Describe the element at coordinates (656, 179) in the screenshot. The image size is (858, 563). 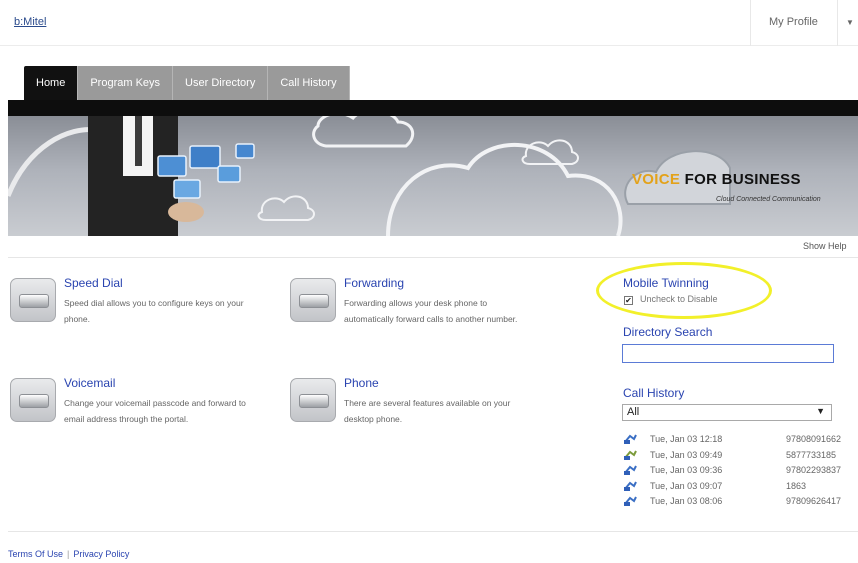
I see `brand-accent: VOICE` at that location.